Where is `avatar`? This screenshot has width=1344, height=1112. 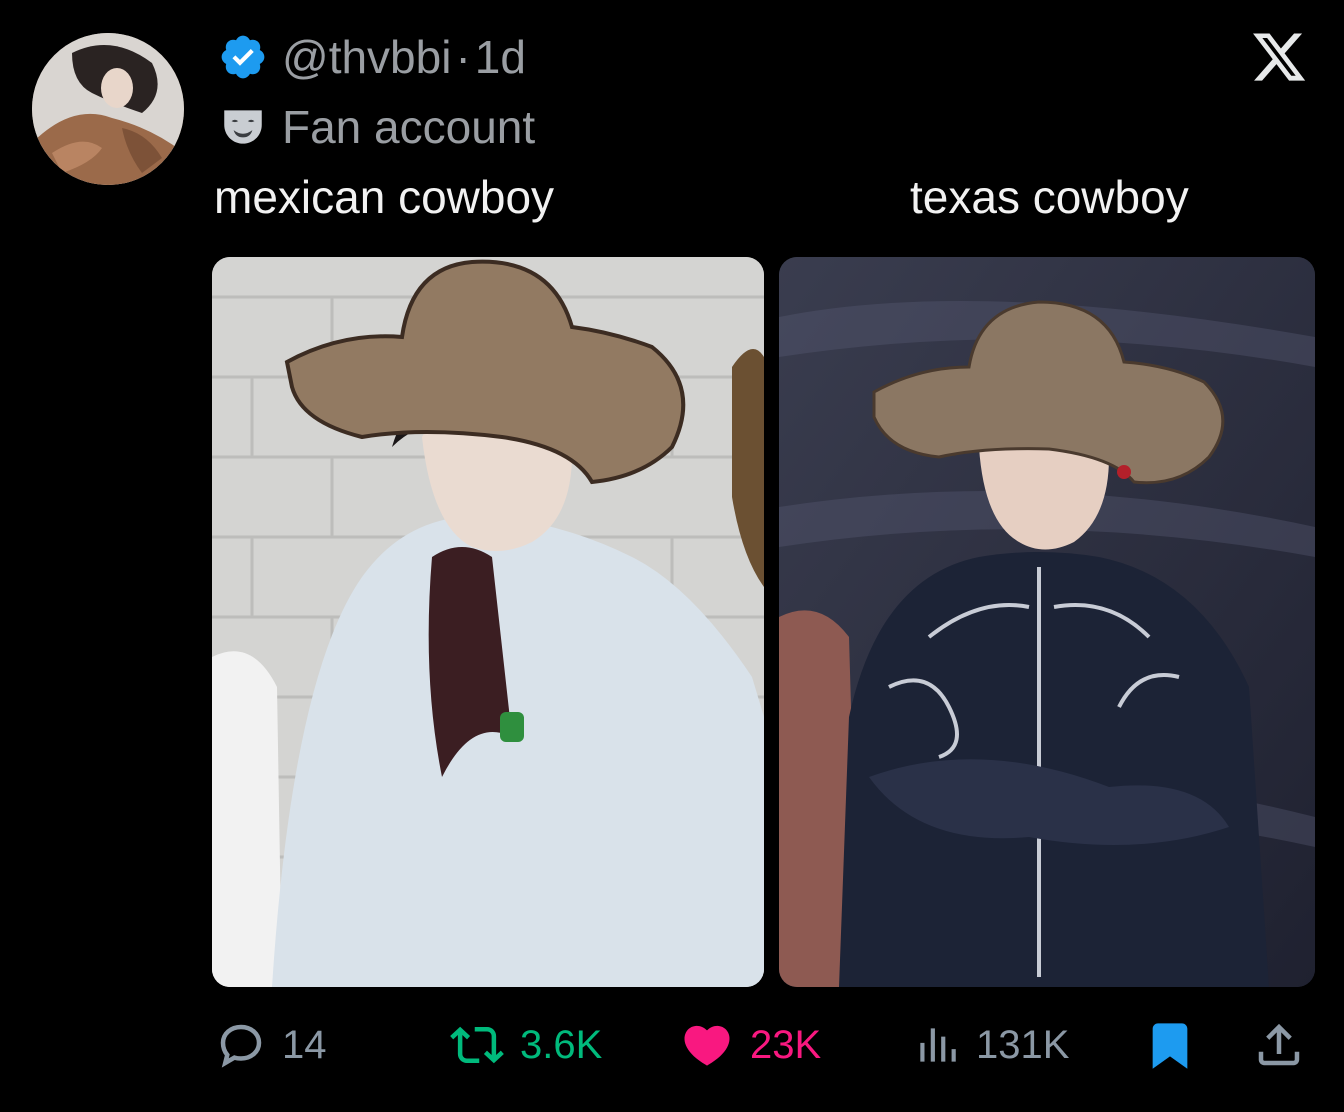 avatar is located at coordinates (108, 109).